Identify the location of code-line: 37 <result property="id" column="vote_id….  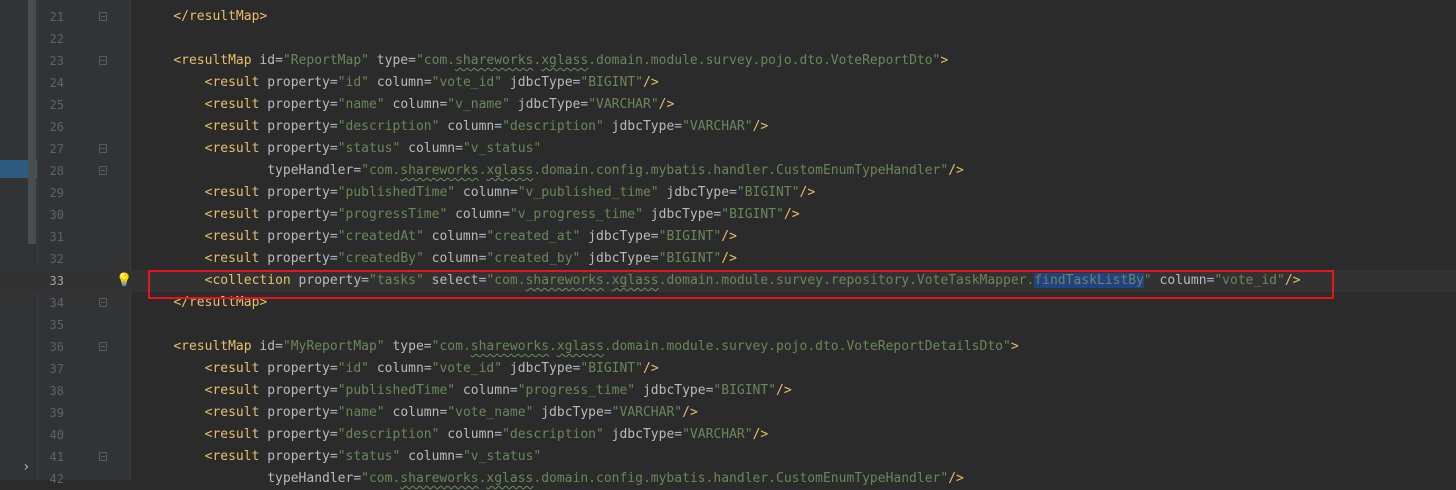
(728, 369).